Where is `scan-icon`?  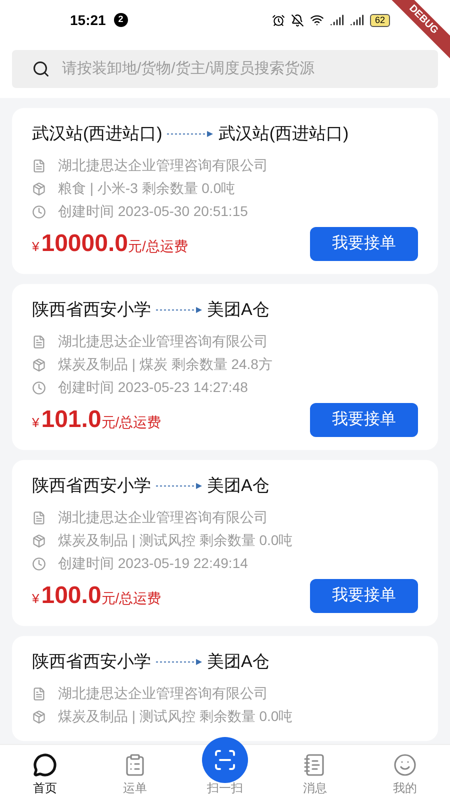
scan-icon is located at coordinates (225, 760).